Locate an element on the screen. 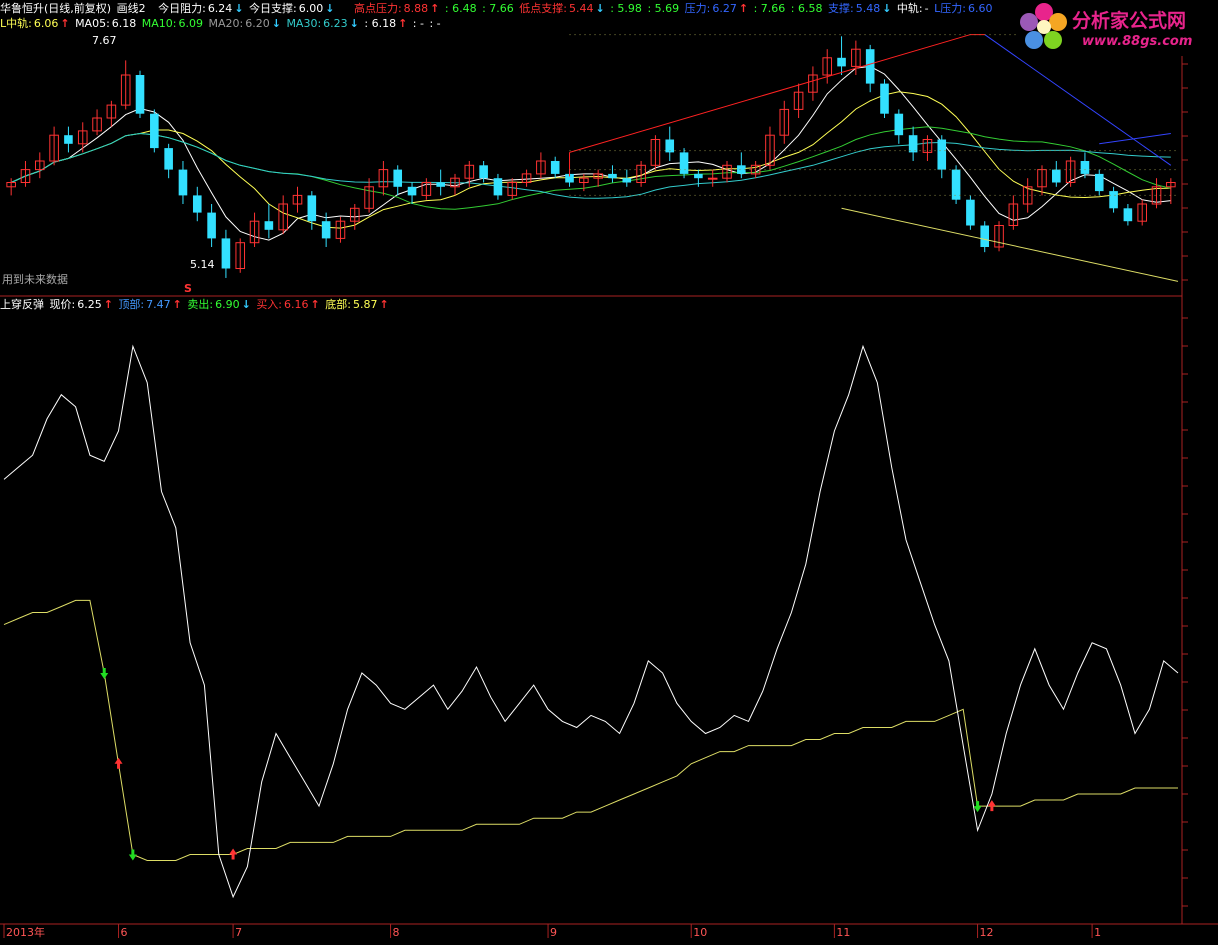 The image size is (1218, 945). value-1: : 6.48 is located at coordinates (460, 8).